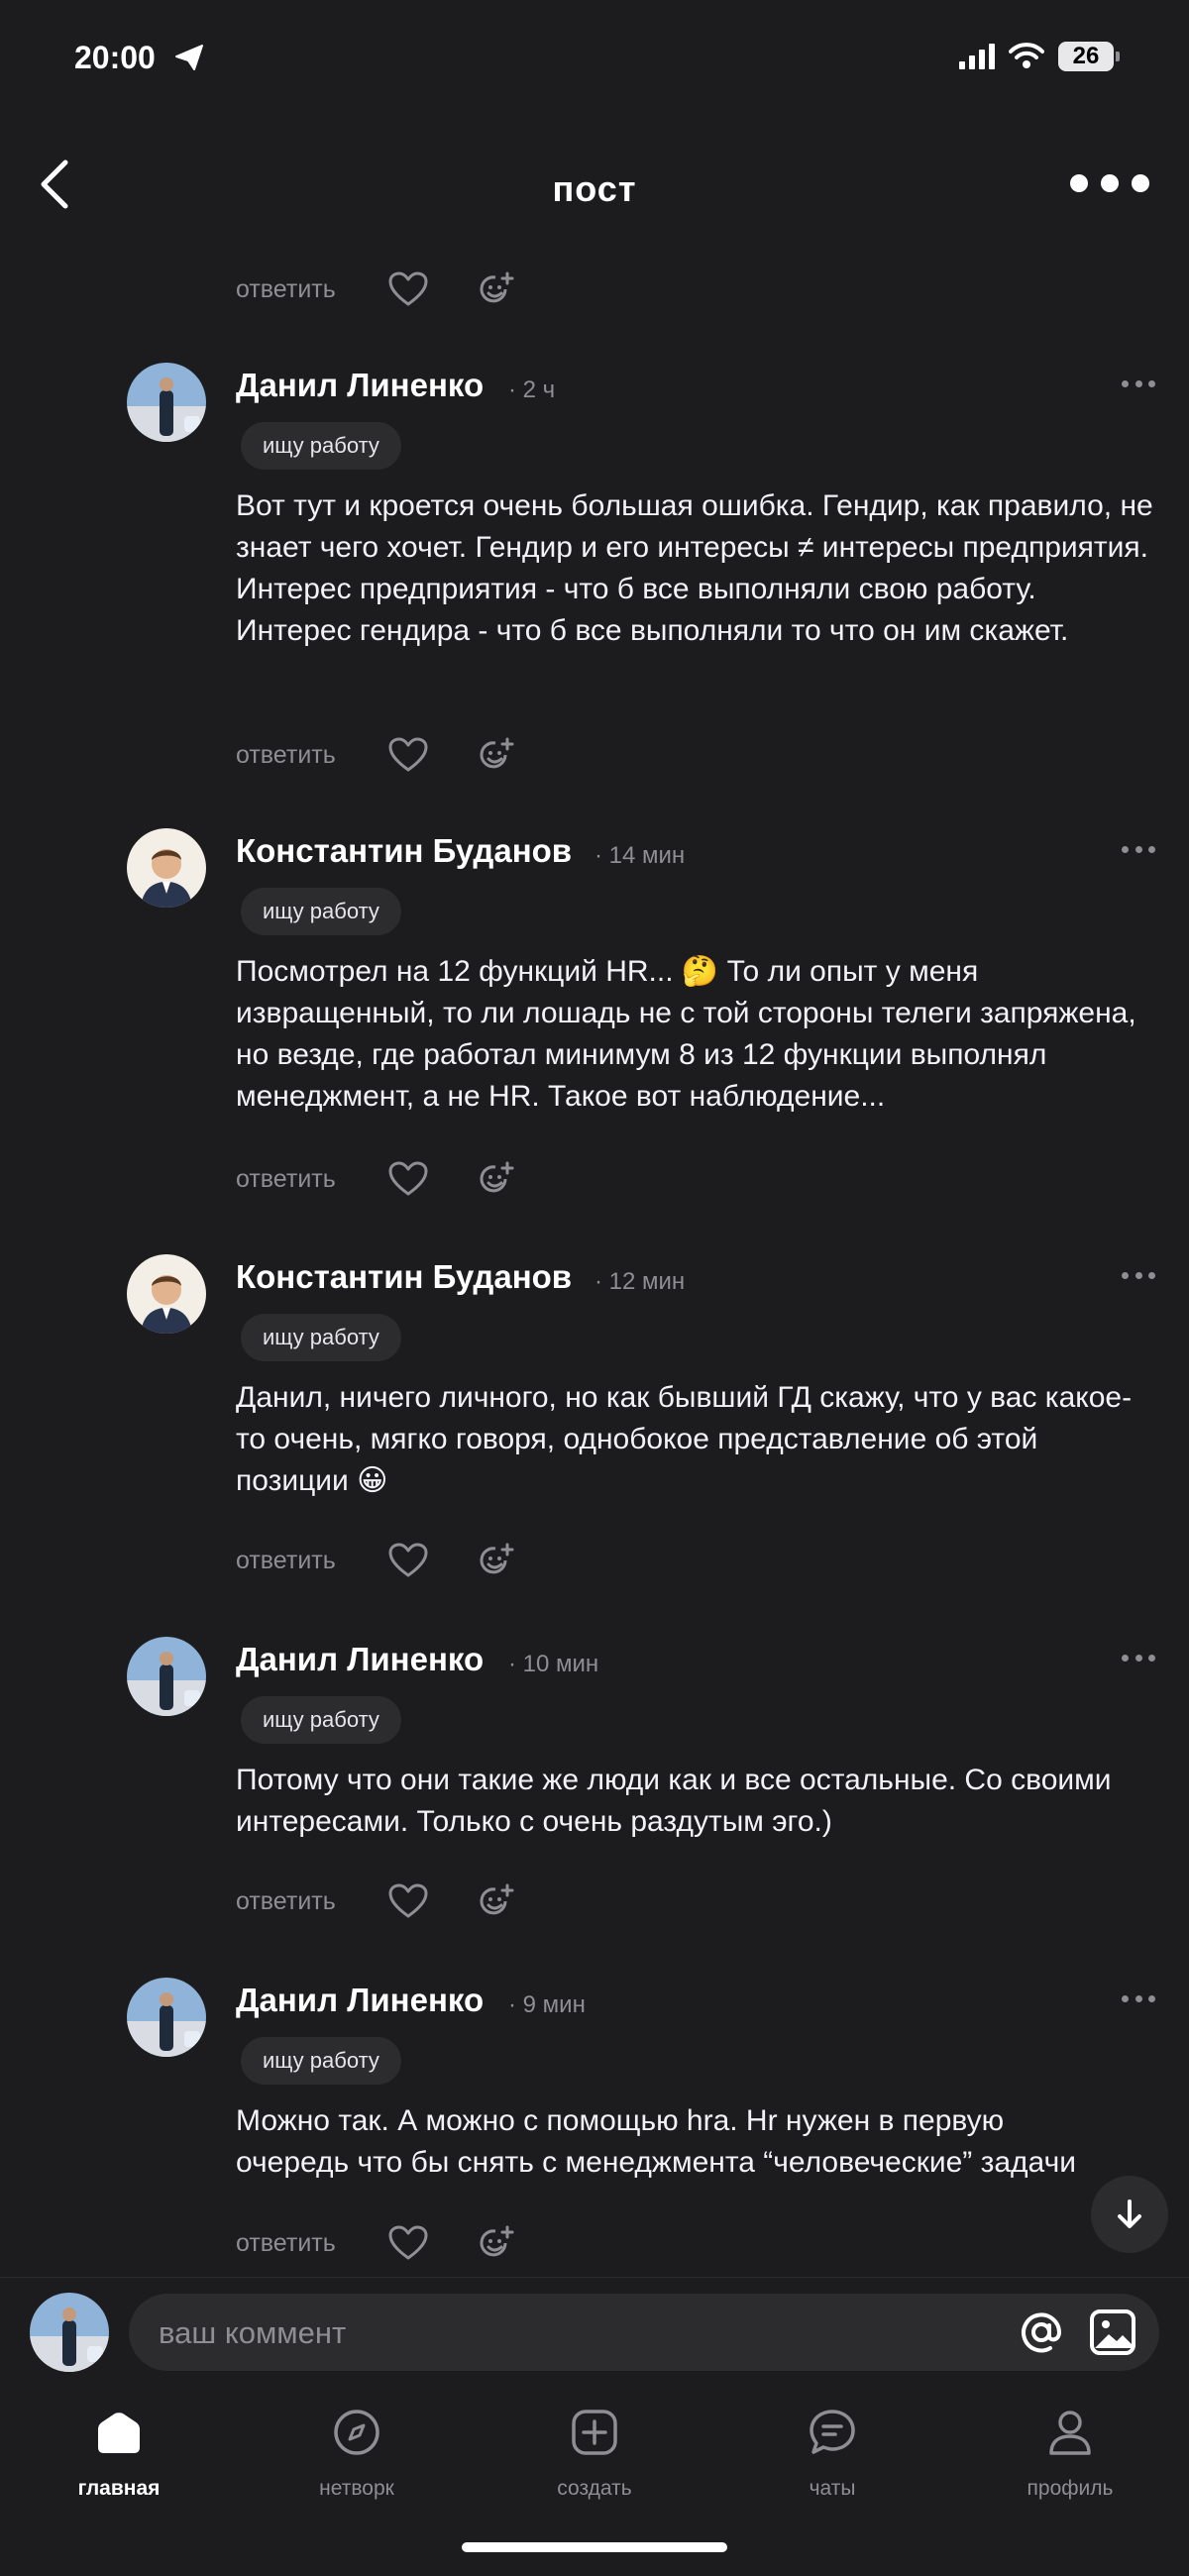 The height and width of the screenshot is (2576, 1189). I want to click on comment-input: ваш коммент, so click(644, 2333).